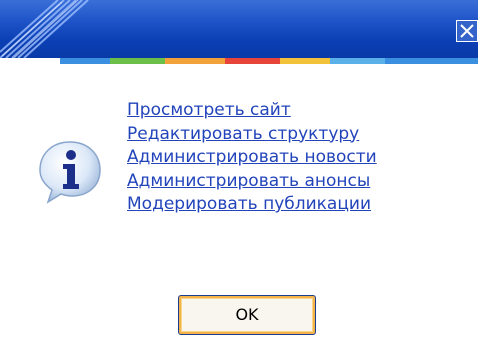 This screenshot has height=349, width=478. Describe the element at coordinates (297, 205) in the screenshot. I see `link-moderate-publications: Модерировать публикации` at that location.